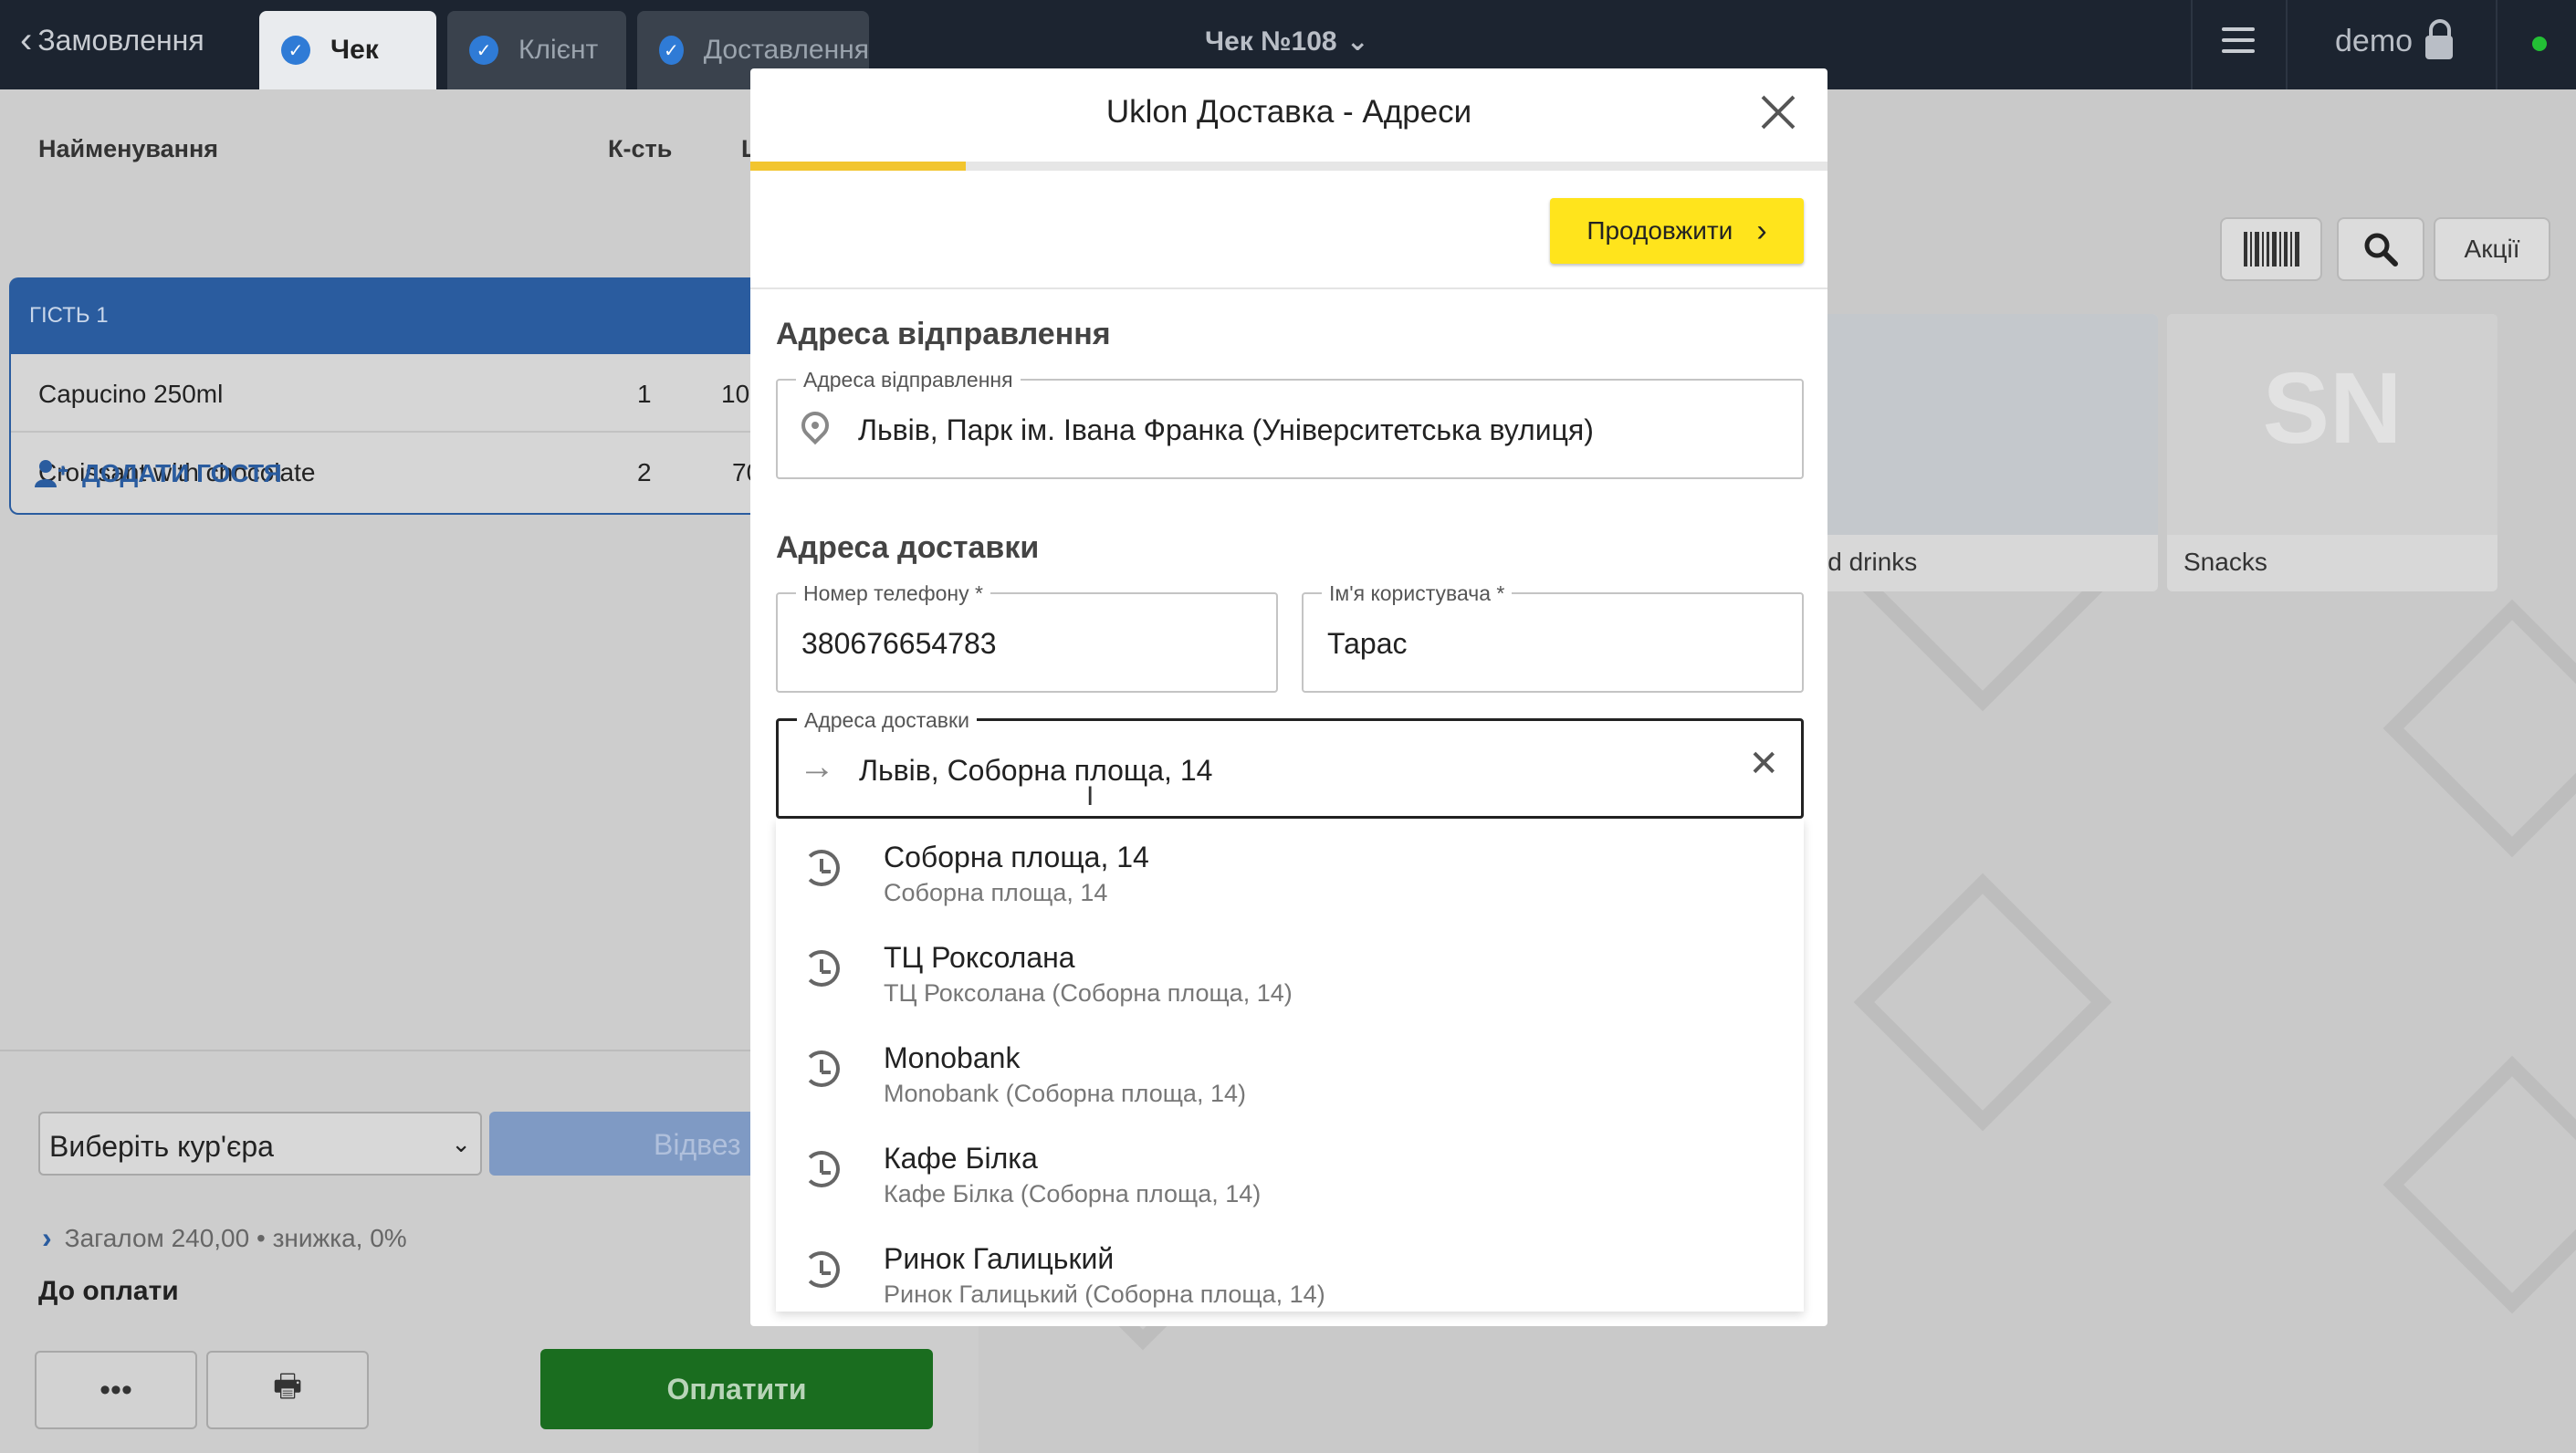 This screenshot has width=2576, height=1453. What do you see at coordinates (908, 547) in the screenshot?
I see `delivery-section-title: Адреса доставки` at bounding box center [908, 547].